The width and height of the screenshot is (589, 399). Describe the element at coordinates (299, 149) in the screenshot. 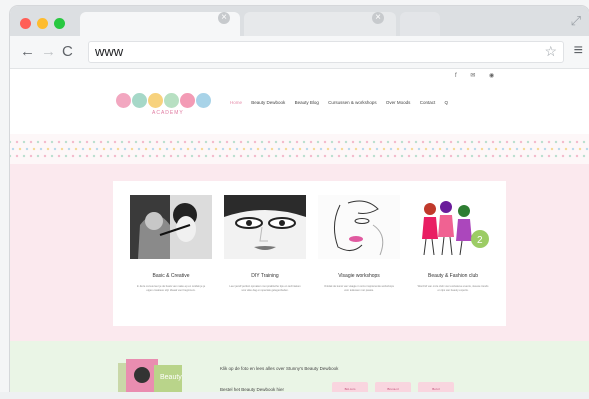

I see `polka-dot-band` at that location.